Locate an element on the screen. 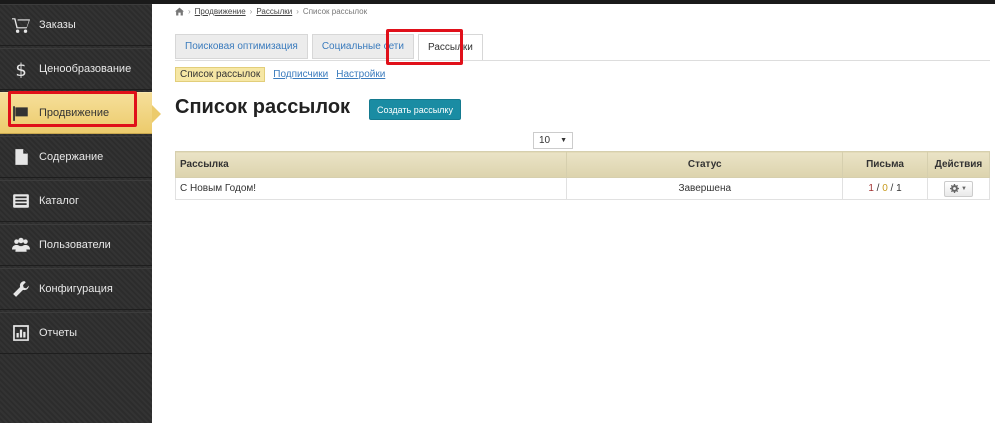  mailing-name: С Новым Годом! is located at coordinates (371, 188).